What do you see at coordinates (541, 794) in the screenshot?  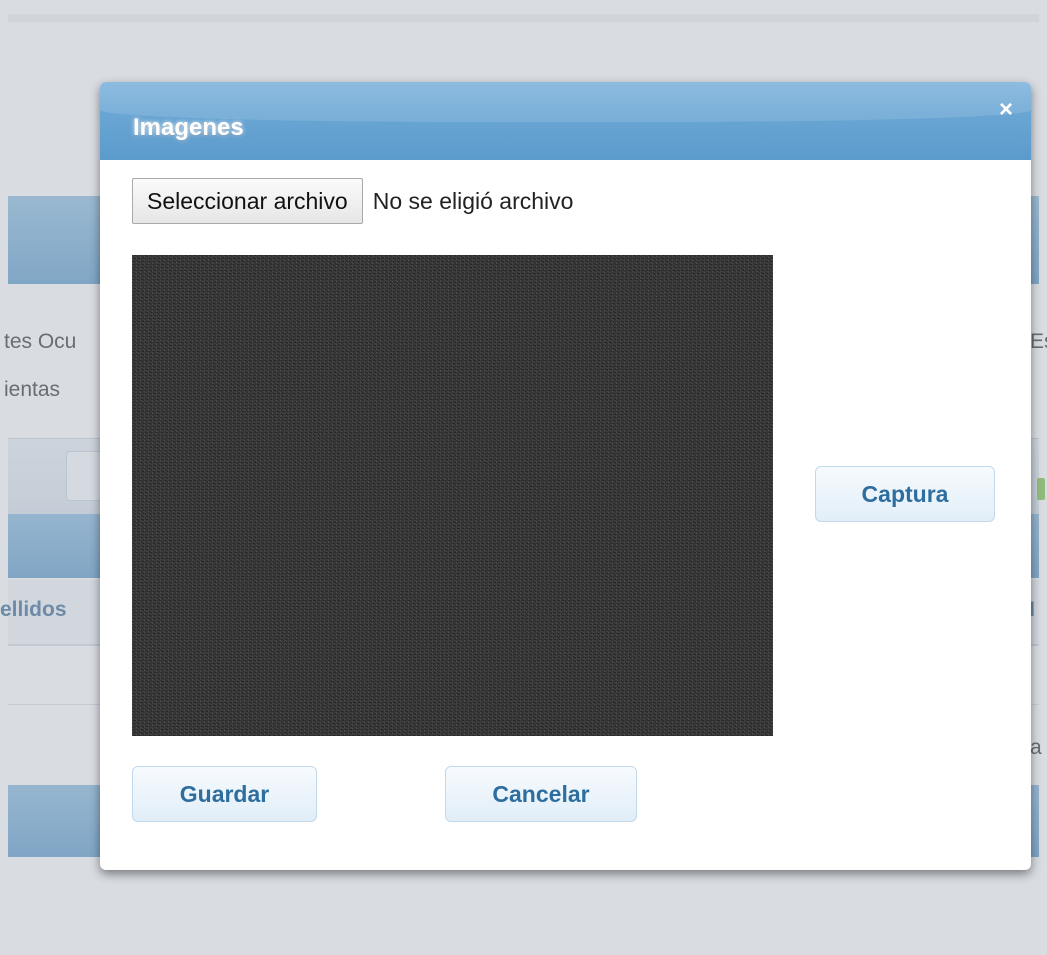 I see `cancel-button: Cancelar` at bounding box center [541, 794].